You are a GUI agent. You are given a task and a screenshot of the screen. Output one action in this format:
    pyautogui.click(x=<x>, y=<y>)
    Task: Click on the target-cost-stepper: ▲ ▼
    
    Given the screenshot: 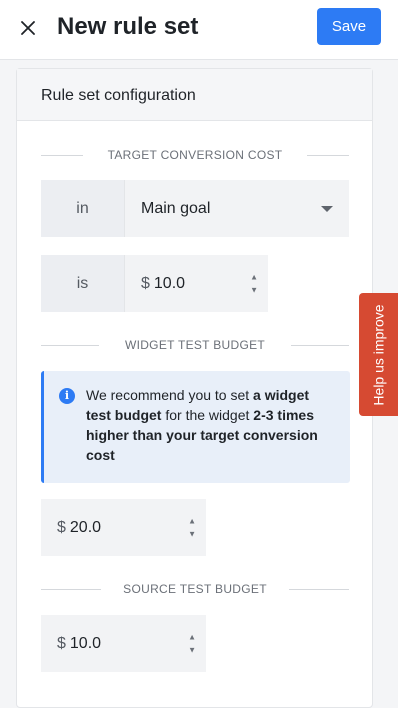 What is the action you would take?
    pyautogui.click(x=254, y=283)
    